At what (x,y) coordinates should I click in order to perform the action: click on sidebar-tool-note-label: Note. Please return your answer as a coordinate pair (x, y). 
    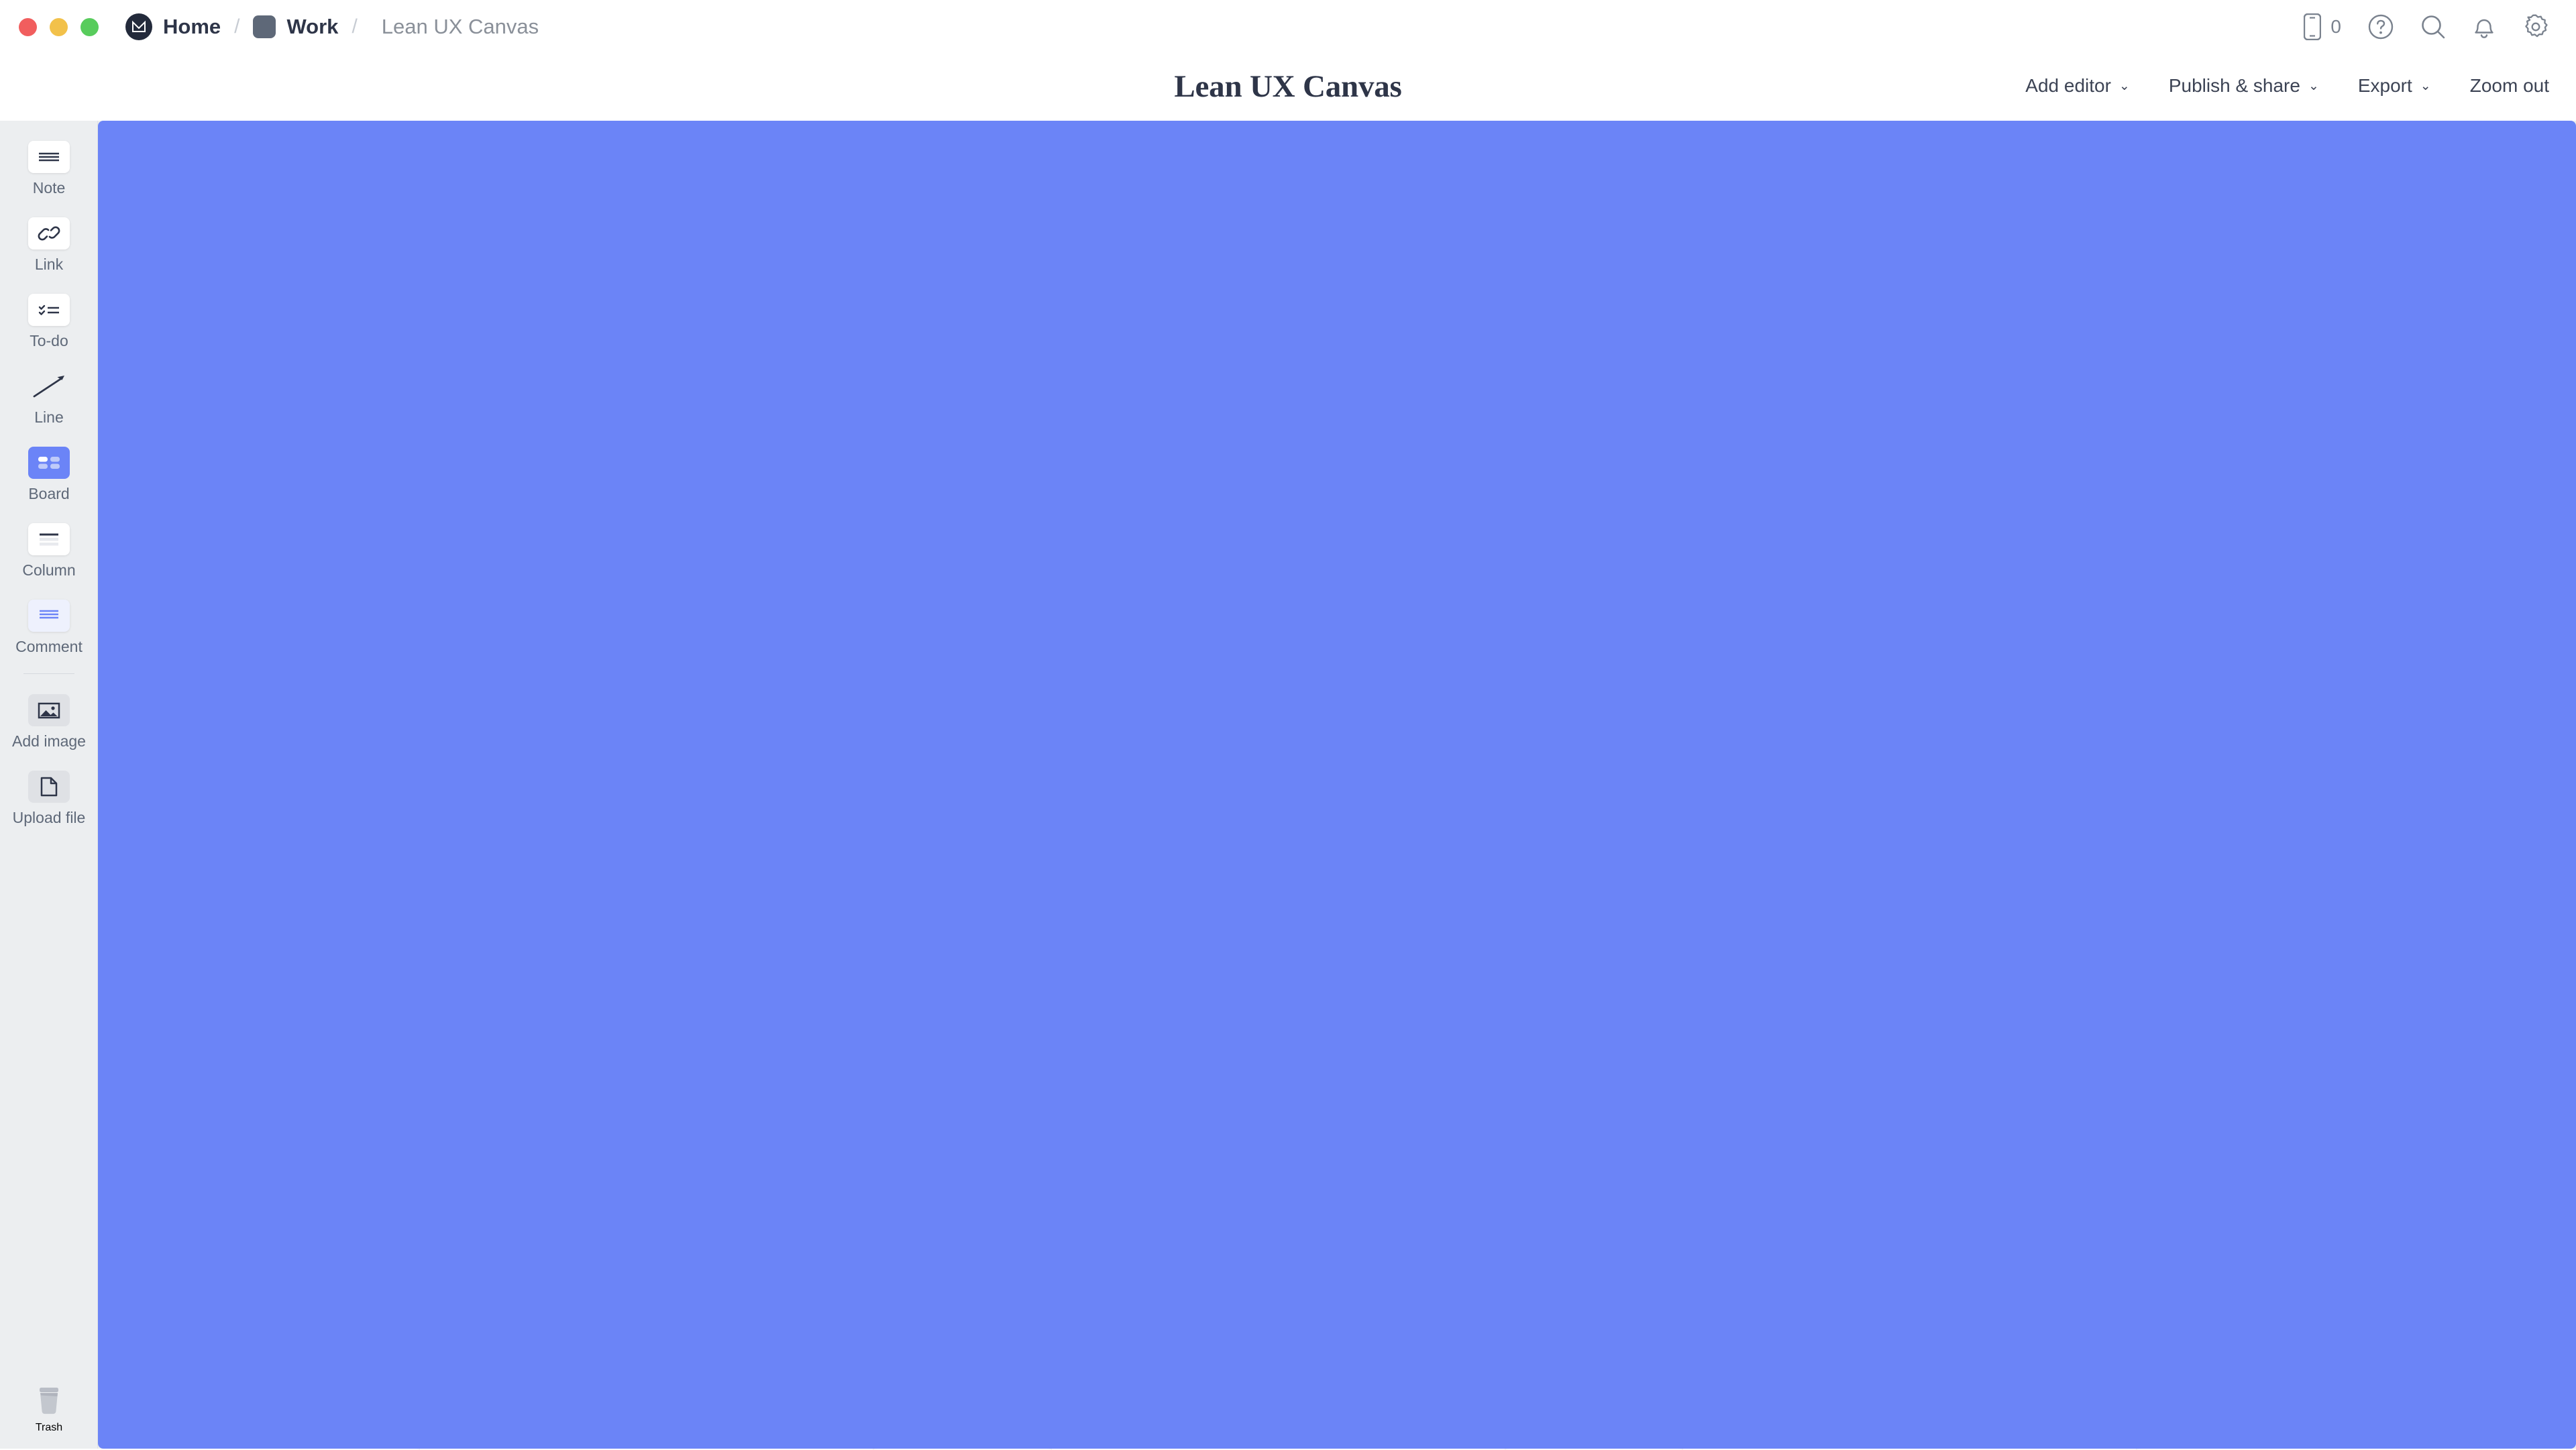
    Looking at the image, I should click on (49, 188).